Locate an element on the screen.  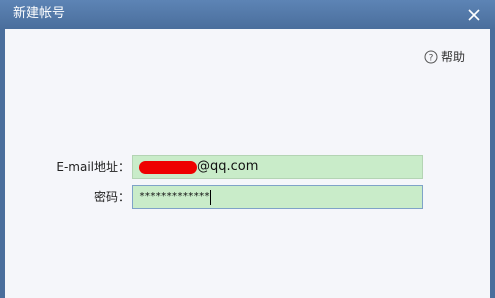
help-link: ? 帮助 is located at coordinates (444, 57).